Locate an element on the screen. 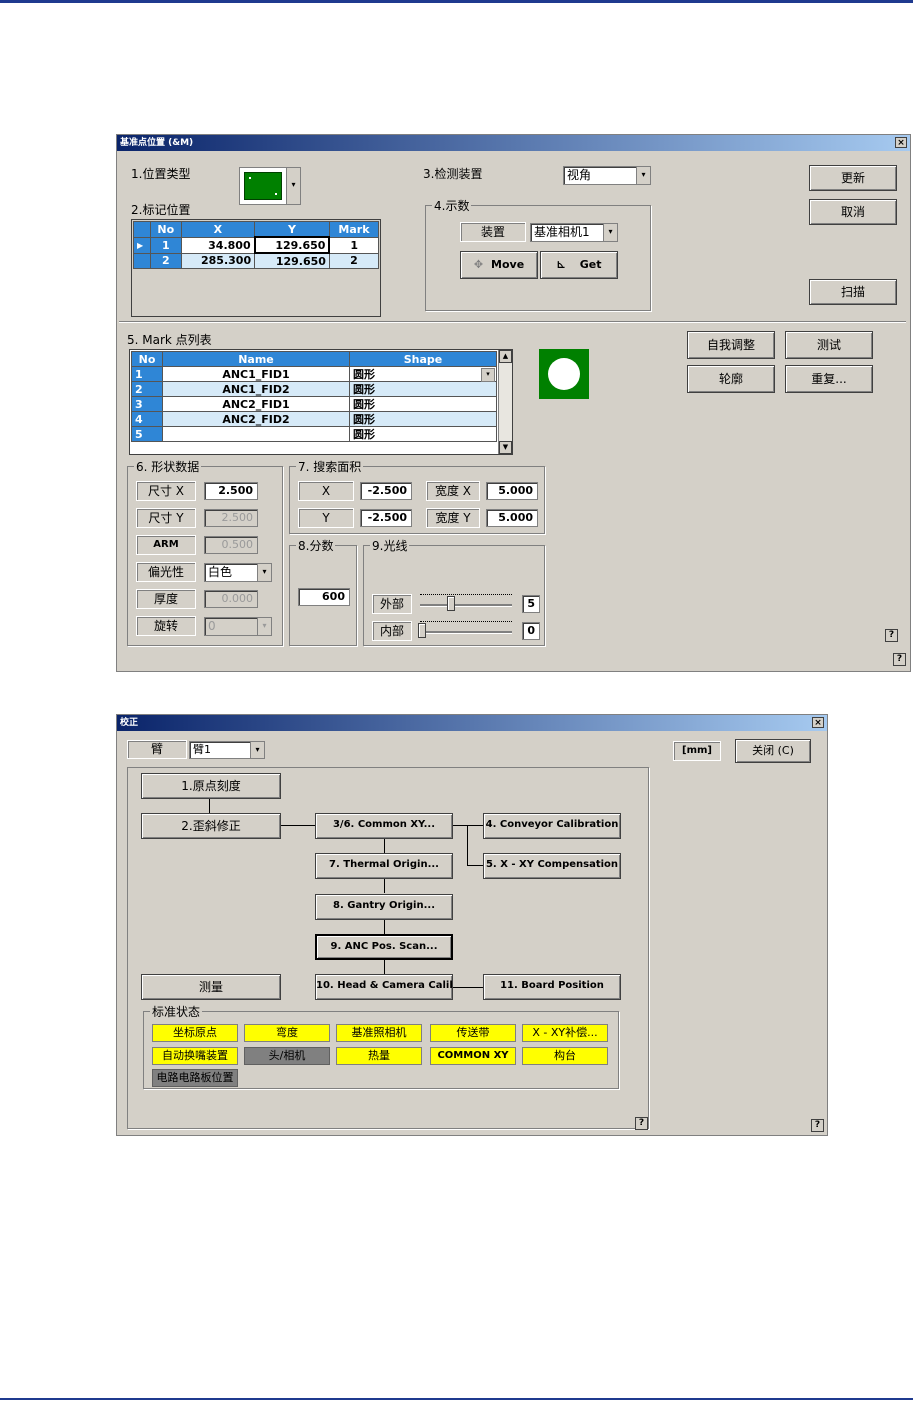  cell-name: ANC2_FID2 is located at coordinates (256, 419).